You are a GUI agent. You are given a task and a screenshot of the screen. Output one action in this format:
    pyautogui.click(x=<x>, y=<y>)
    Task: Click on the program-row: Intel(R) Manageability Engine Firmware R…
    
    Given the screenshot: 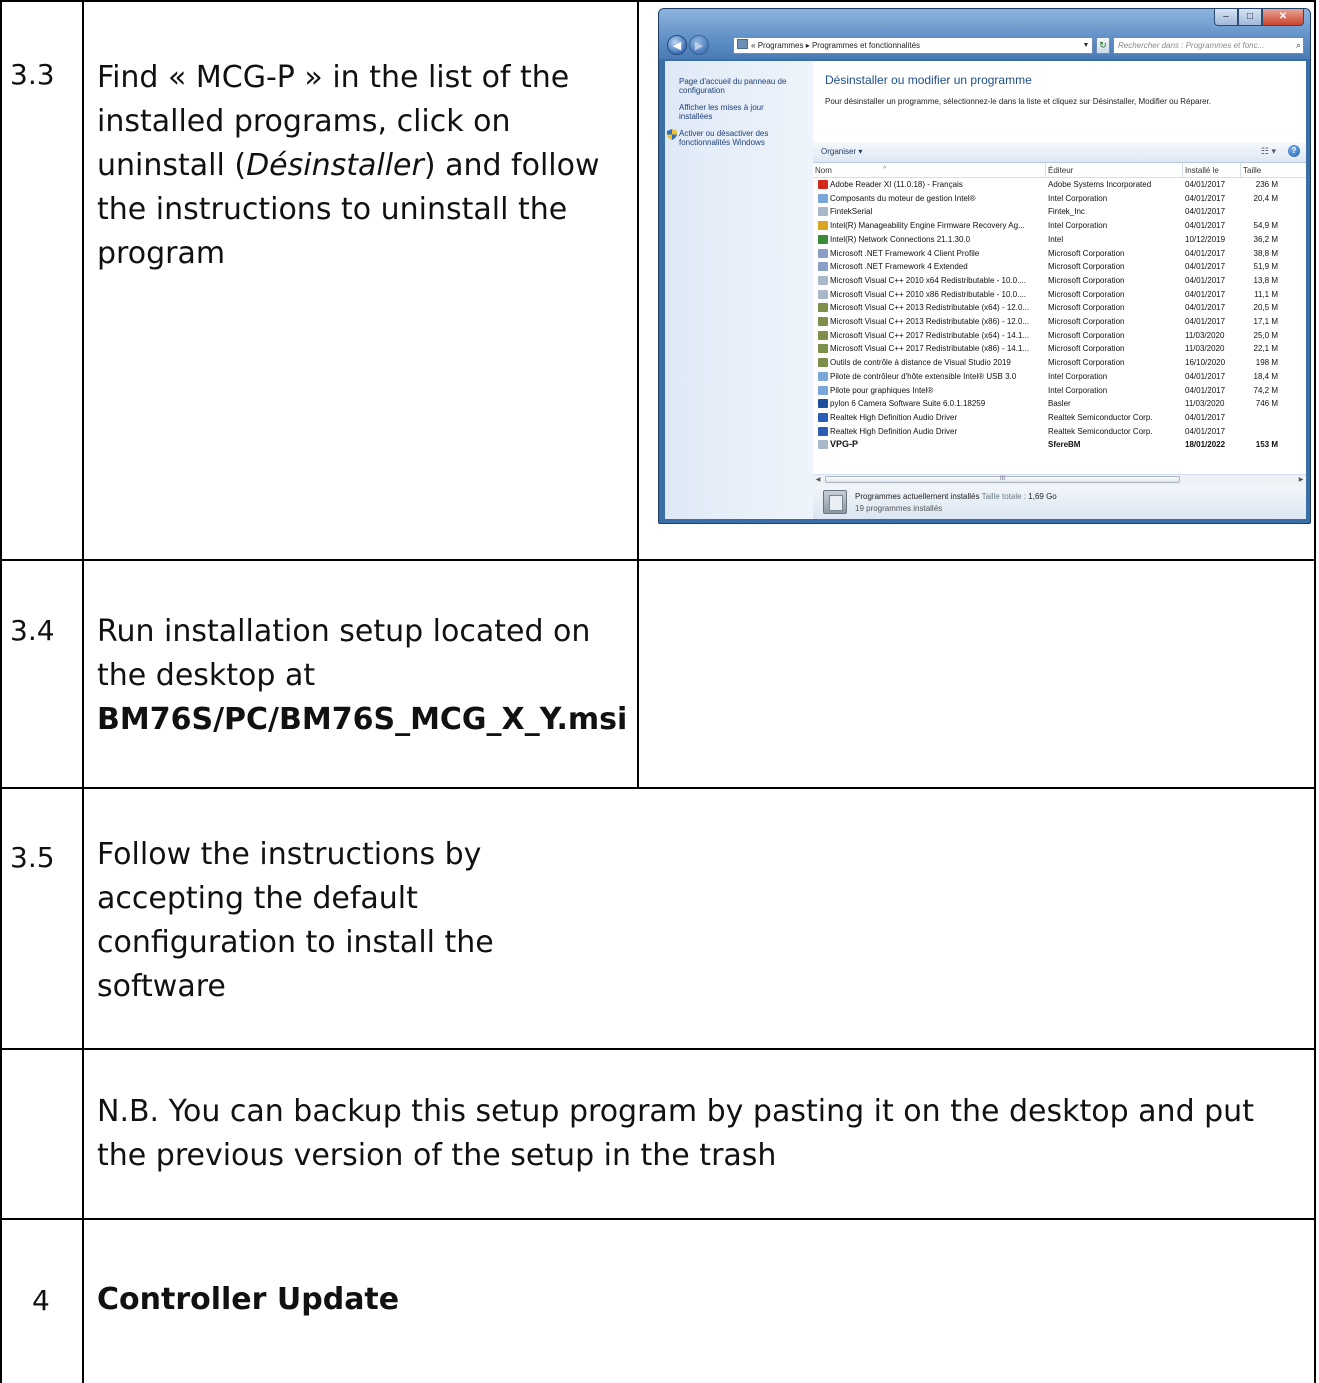 What is the action you would take?
    pyautogui.click(x=1059, y=226)
    